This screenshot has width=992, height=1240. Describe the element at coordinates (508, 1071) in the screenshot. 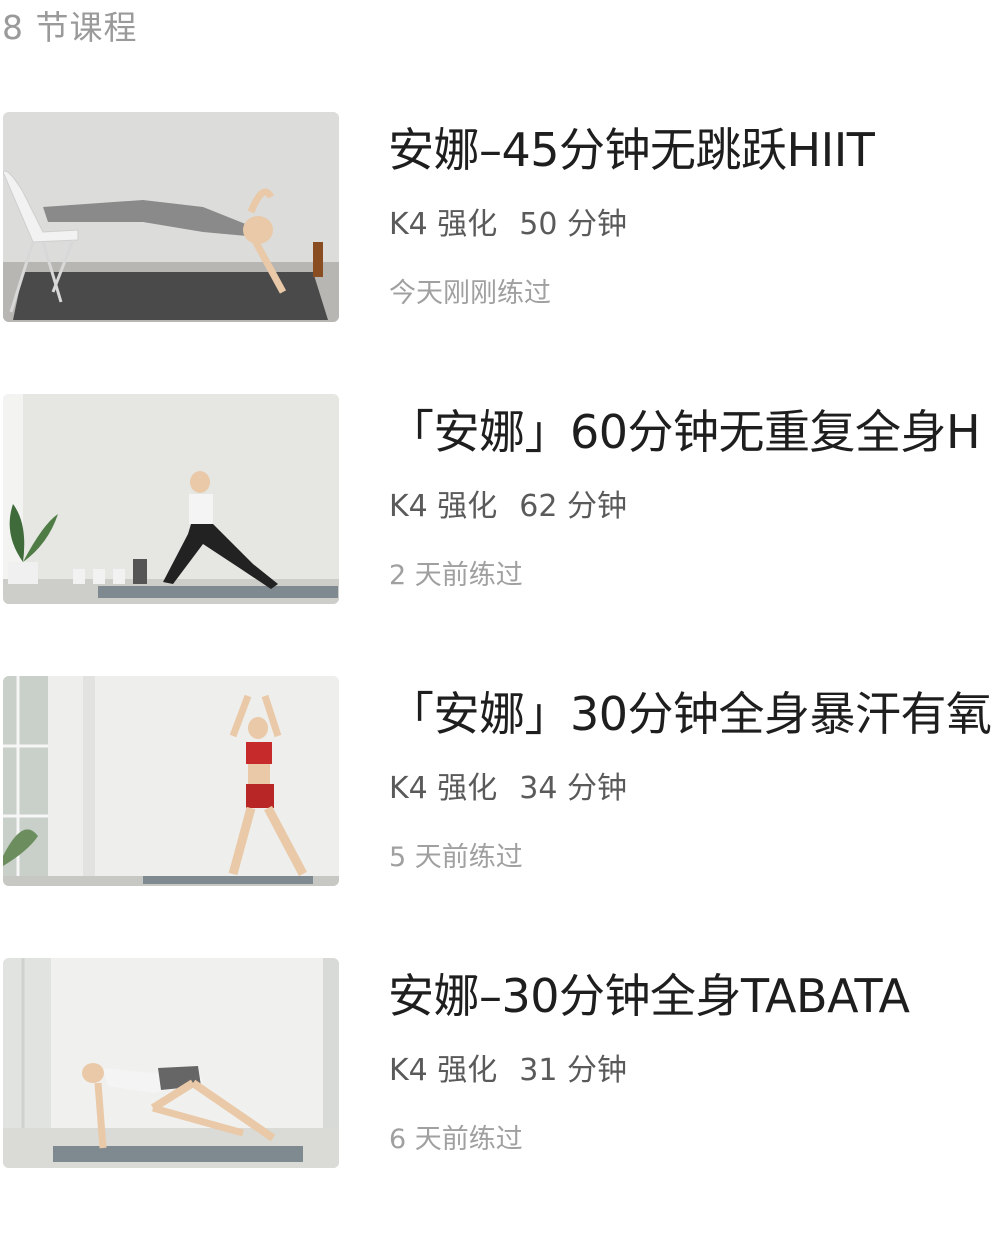

I see `course-meta: K4 强化 31 分钟` at that location.